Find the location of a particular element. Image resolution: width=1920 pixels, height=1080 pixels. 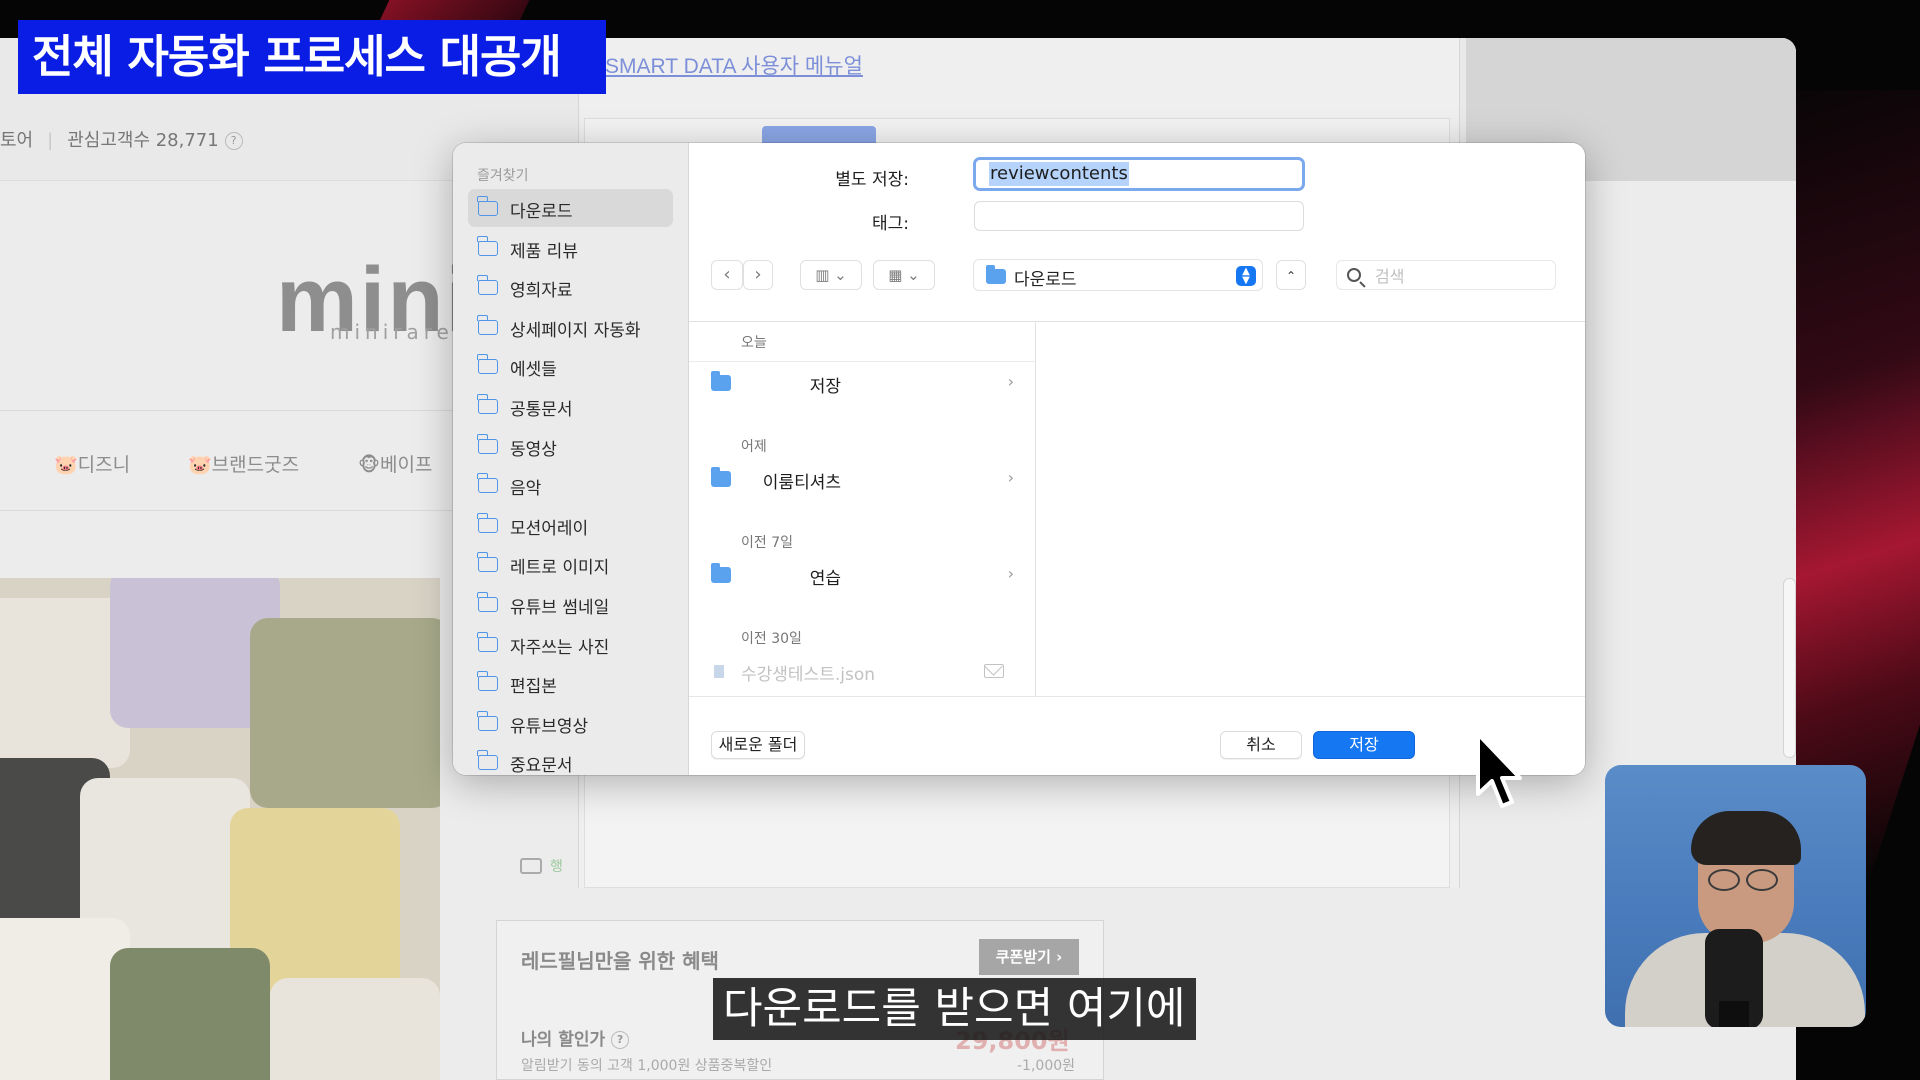

scrollbar is located at coordinates (1789, 668).